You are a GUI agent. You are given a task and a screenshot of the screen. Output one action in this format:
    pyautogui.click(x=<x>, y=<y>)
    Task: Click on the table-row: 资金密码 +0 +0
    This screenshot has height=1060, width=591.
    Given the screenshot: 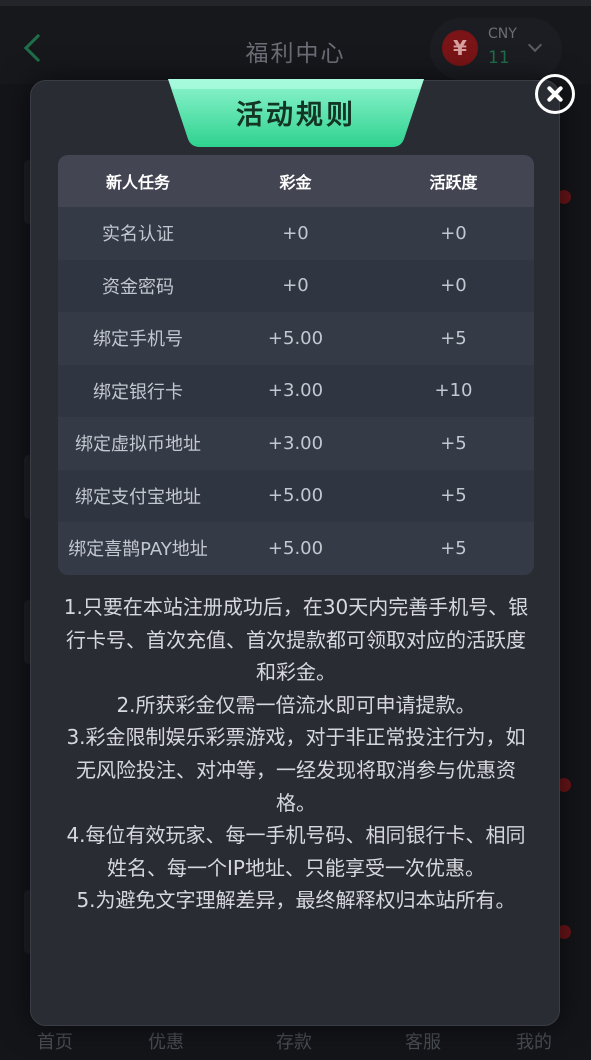 What is the action you would take?
    pyautogui.click(x=296, y=285)
    